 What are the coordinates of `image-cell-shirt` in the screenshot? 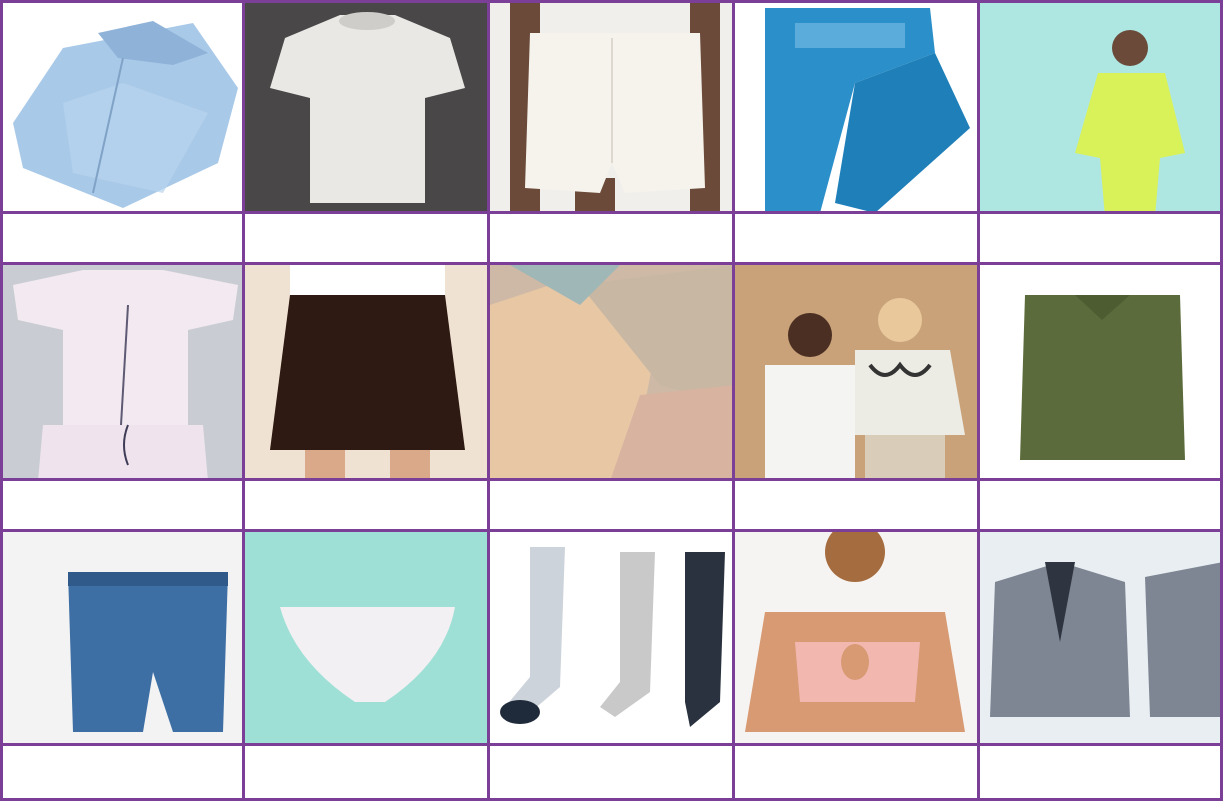 It's located at (122, 107).